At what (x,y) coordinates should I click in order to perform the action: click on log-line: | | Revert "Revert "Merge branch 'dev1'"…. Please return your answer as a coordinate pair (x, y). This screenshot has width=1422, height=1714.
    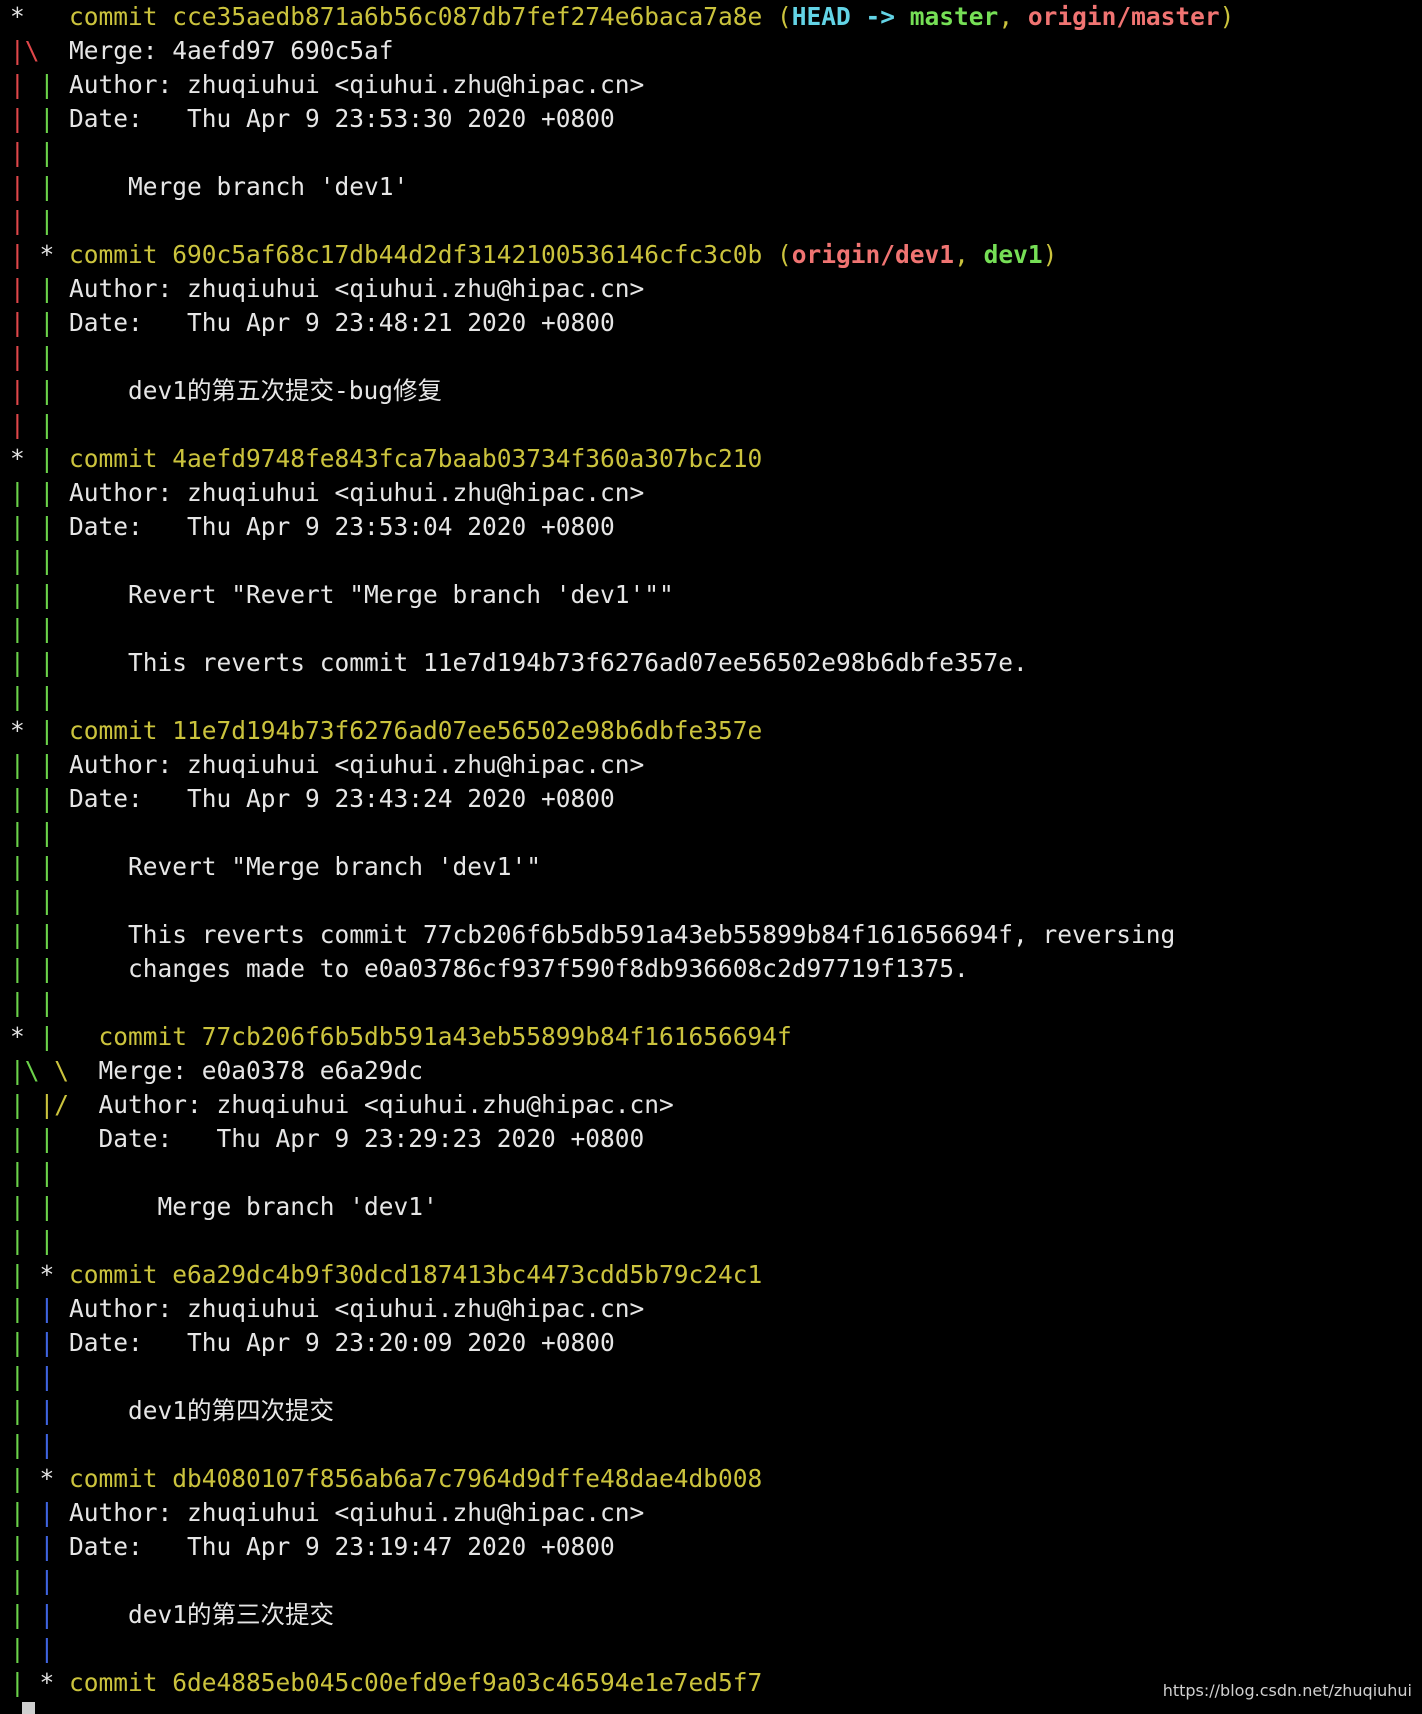
    Looking at the image, I should click on (710, 595).